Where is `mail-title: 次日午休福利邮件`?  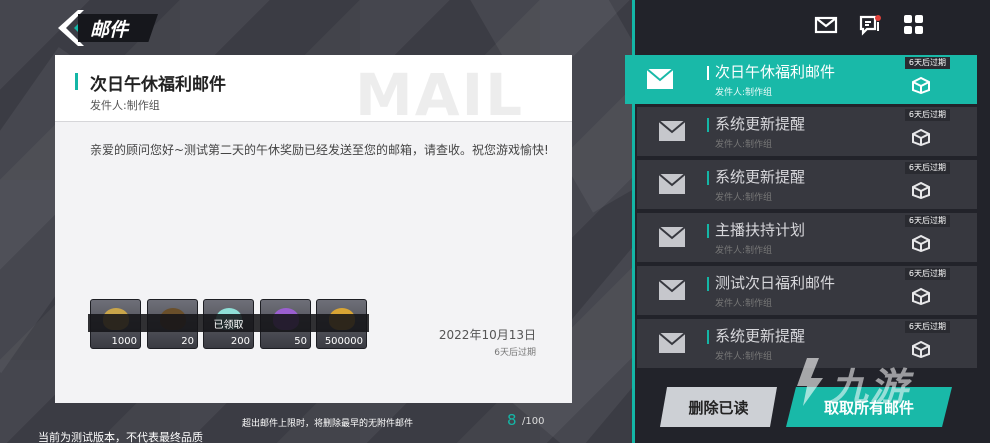
mail-title: 次日午休福利邮件 is located at coordinates (158, 85).